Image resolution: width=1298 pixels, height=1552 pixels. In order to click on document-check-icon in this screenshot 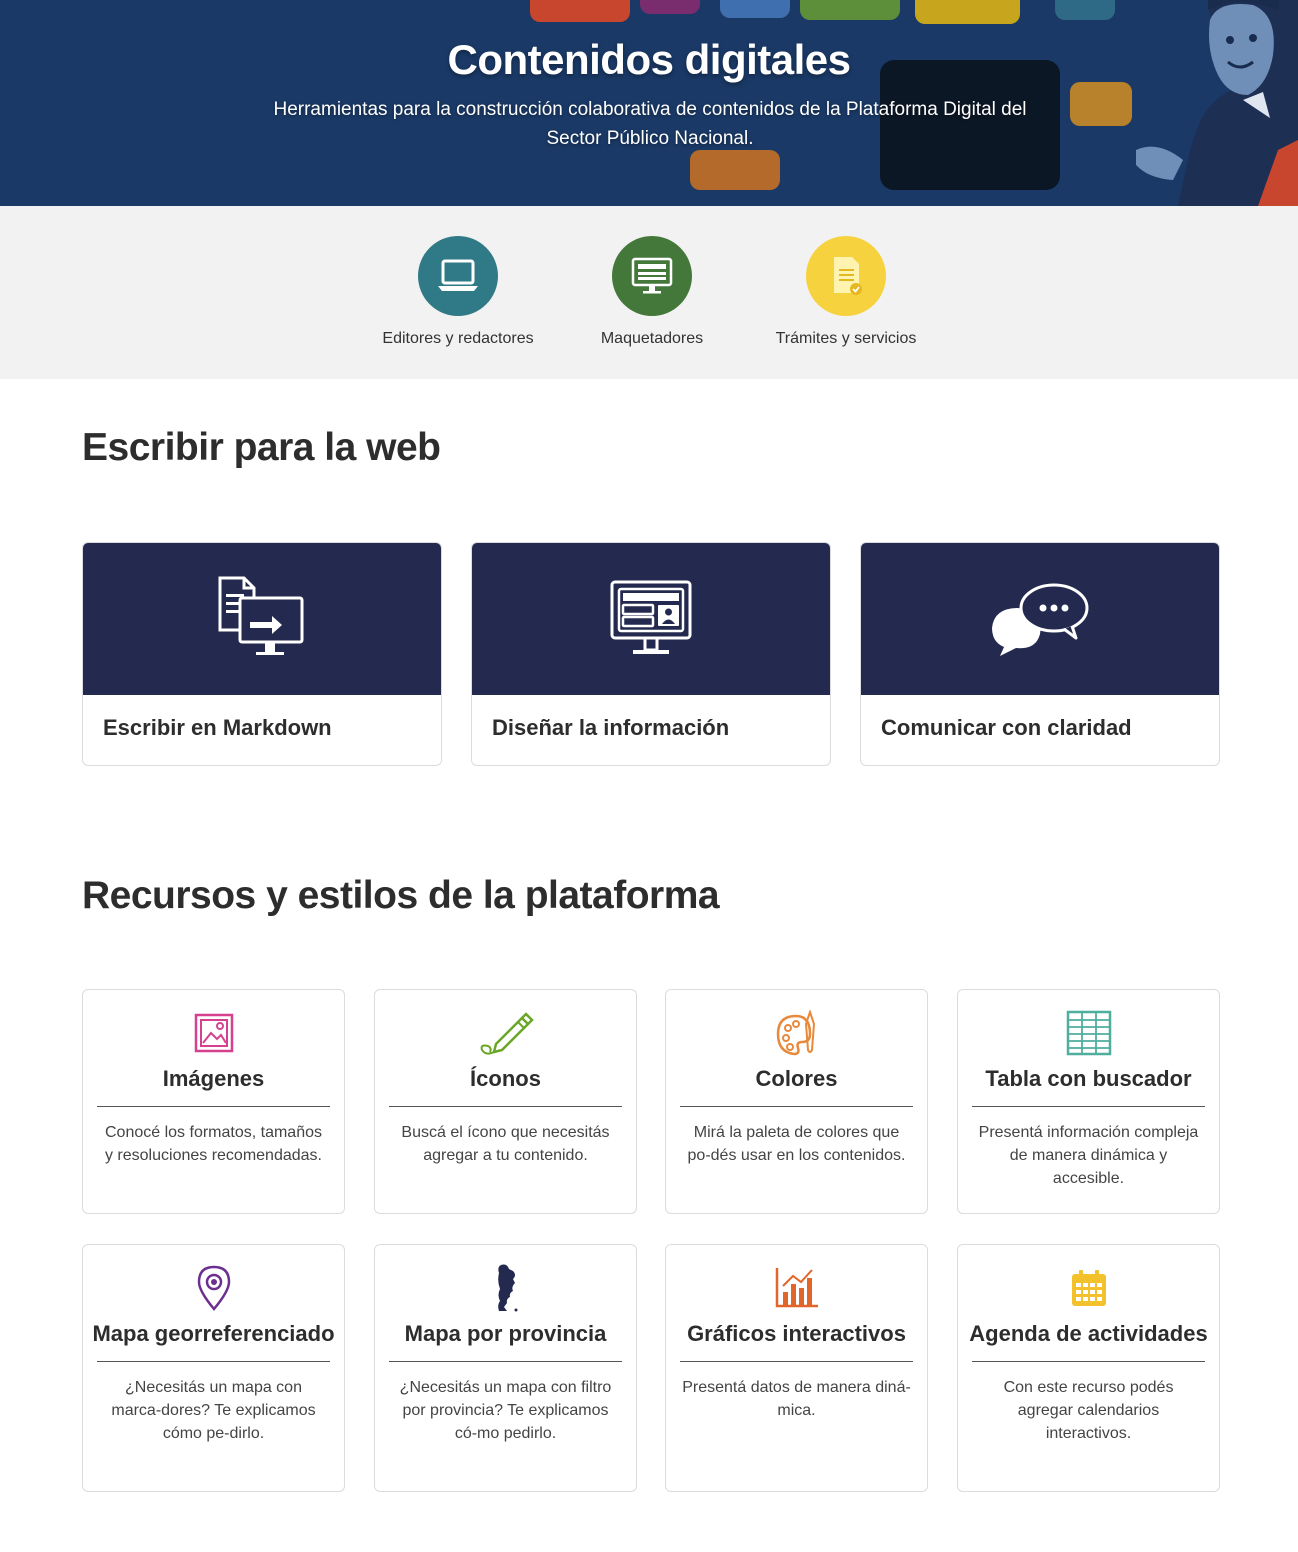, I will do `click(846, 276)`.